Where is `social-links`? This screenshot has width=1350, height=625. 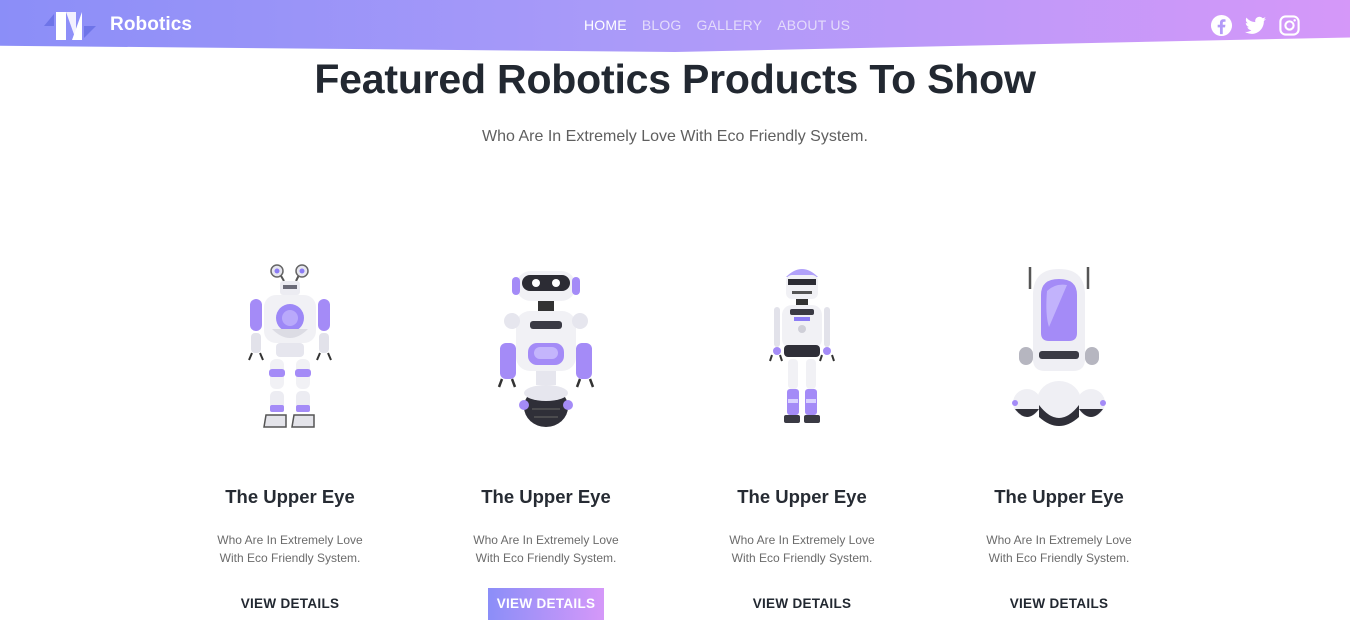 social-links is located at coordinates (1255, 25).